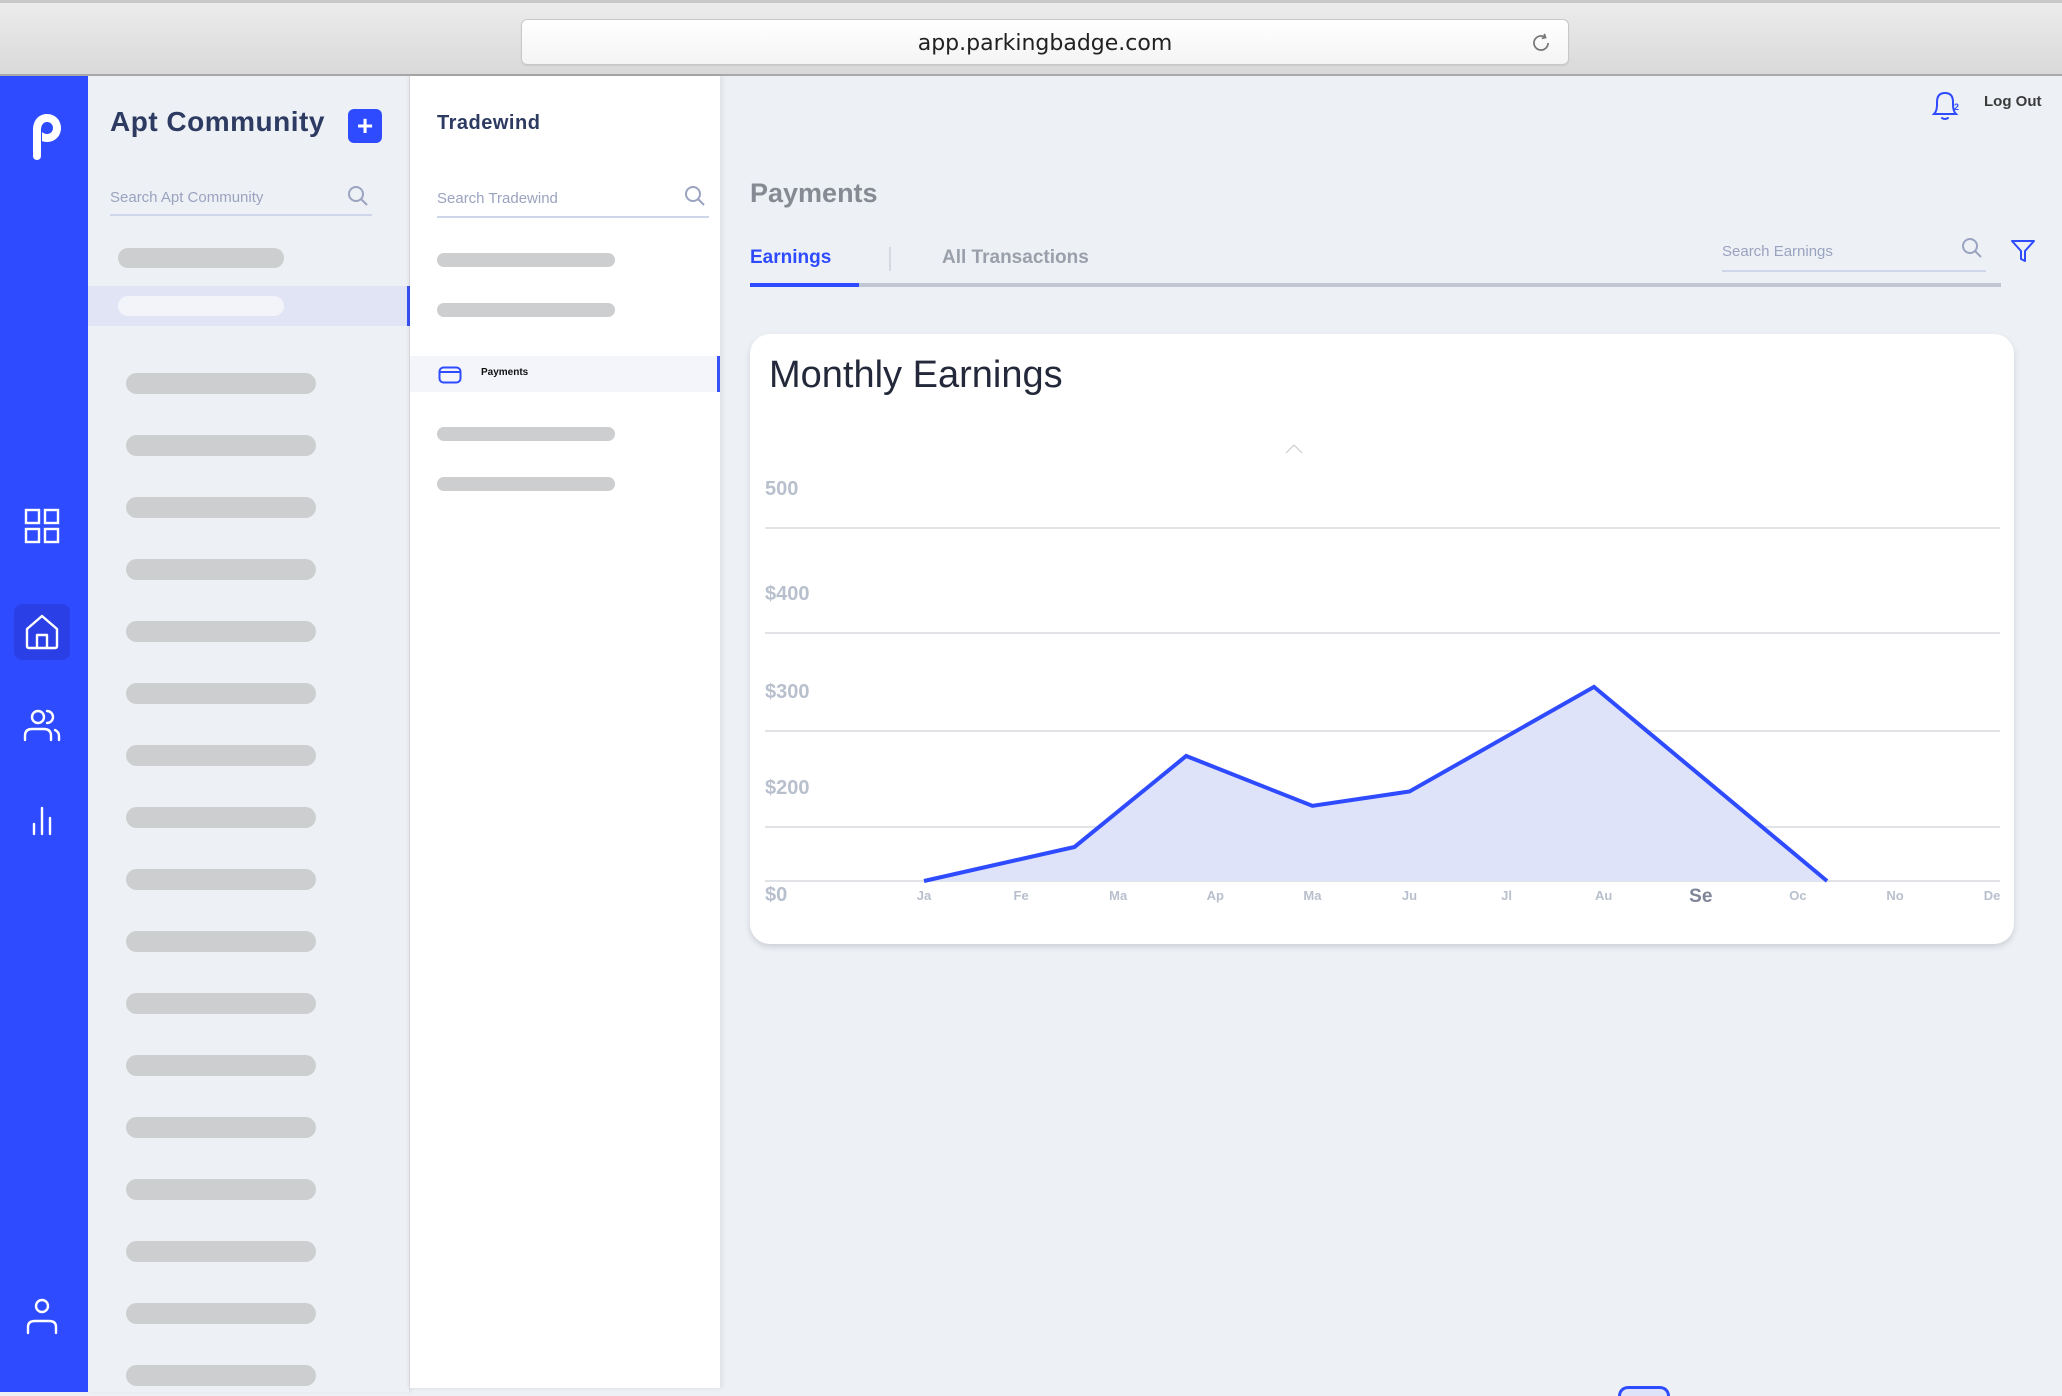  I want to click on icon-rail, so click(44, 734).